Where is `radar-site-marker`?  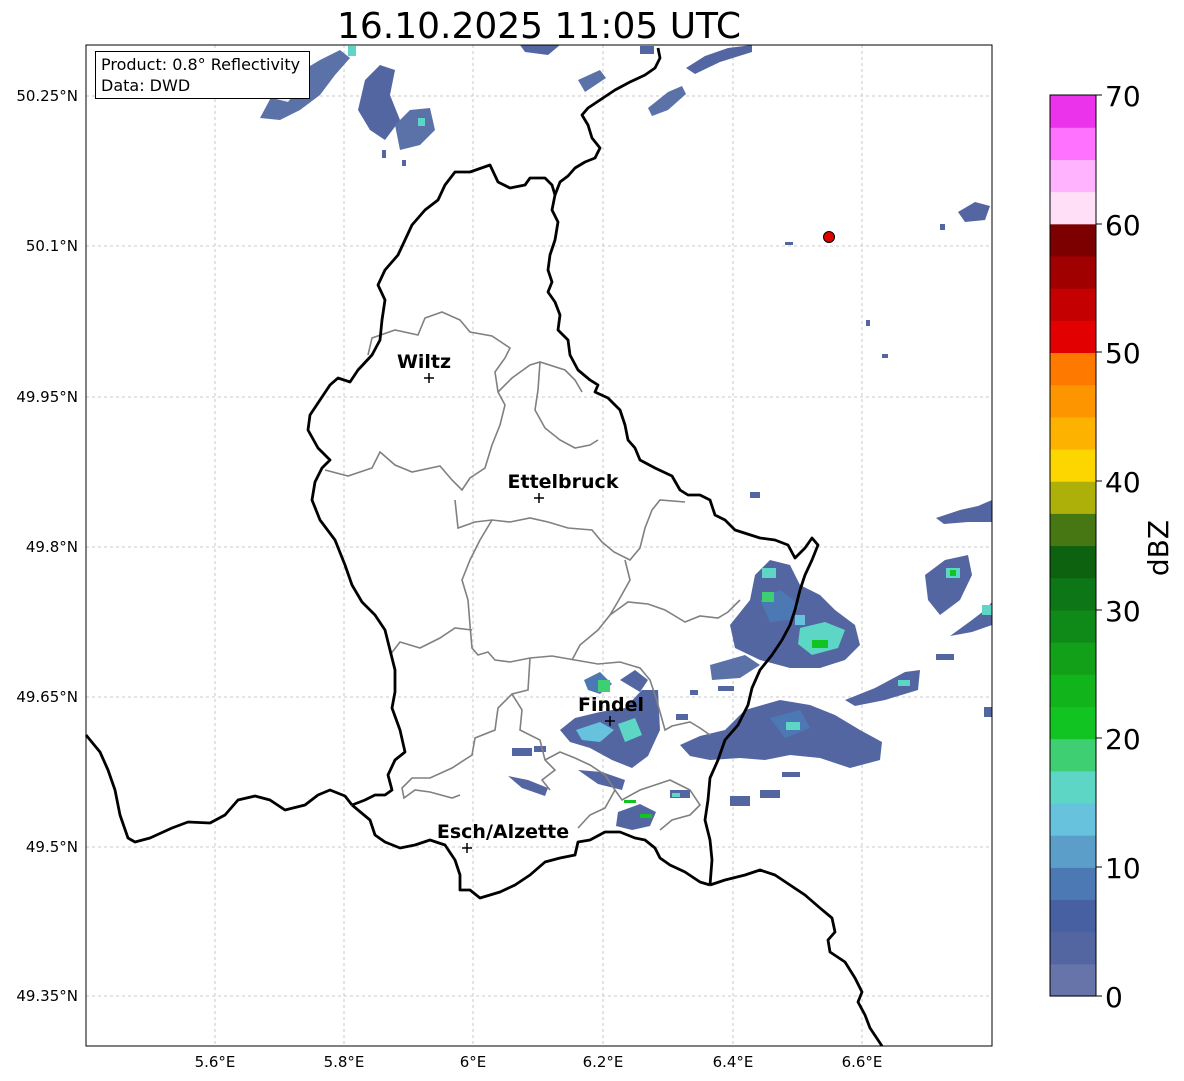 radar-site-marker is located at coordinates (829, 237).